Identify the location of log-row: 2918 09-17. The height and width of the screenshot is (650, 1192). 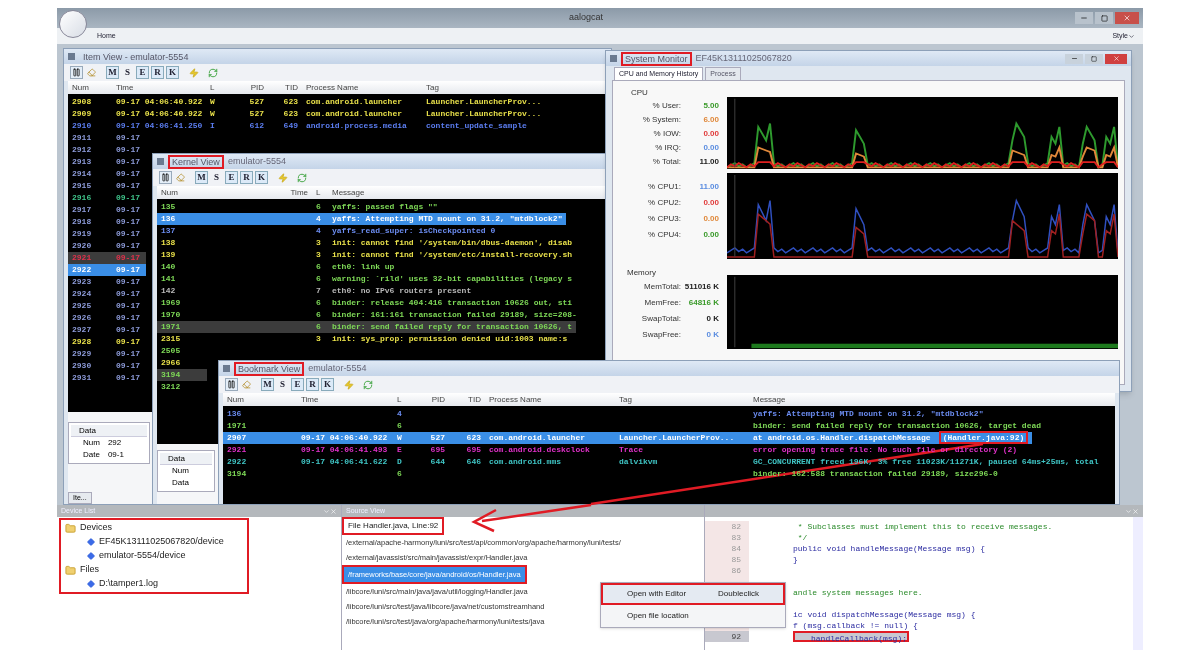
(107, 222).